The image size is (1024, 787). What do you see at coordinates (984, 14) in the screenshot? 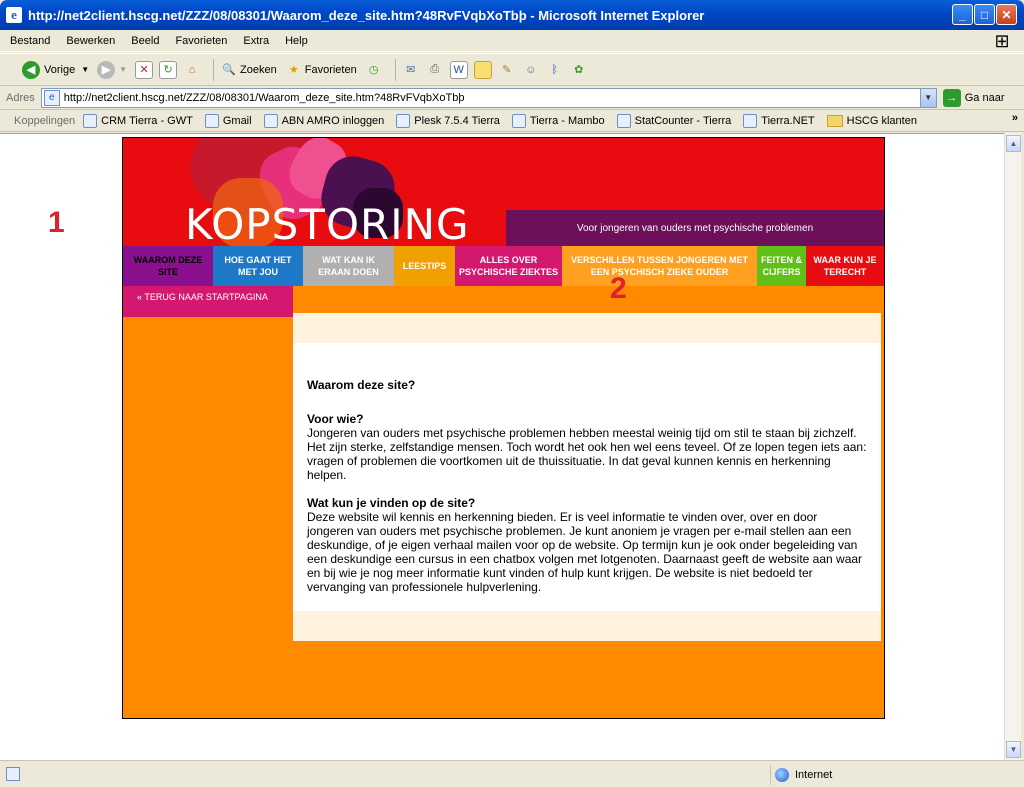
I see `maximize-button: □` at bounding box center [984, 14].